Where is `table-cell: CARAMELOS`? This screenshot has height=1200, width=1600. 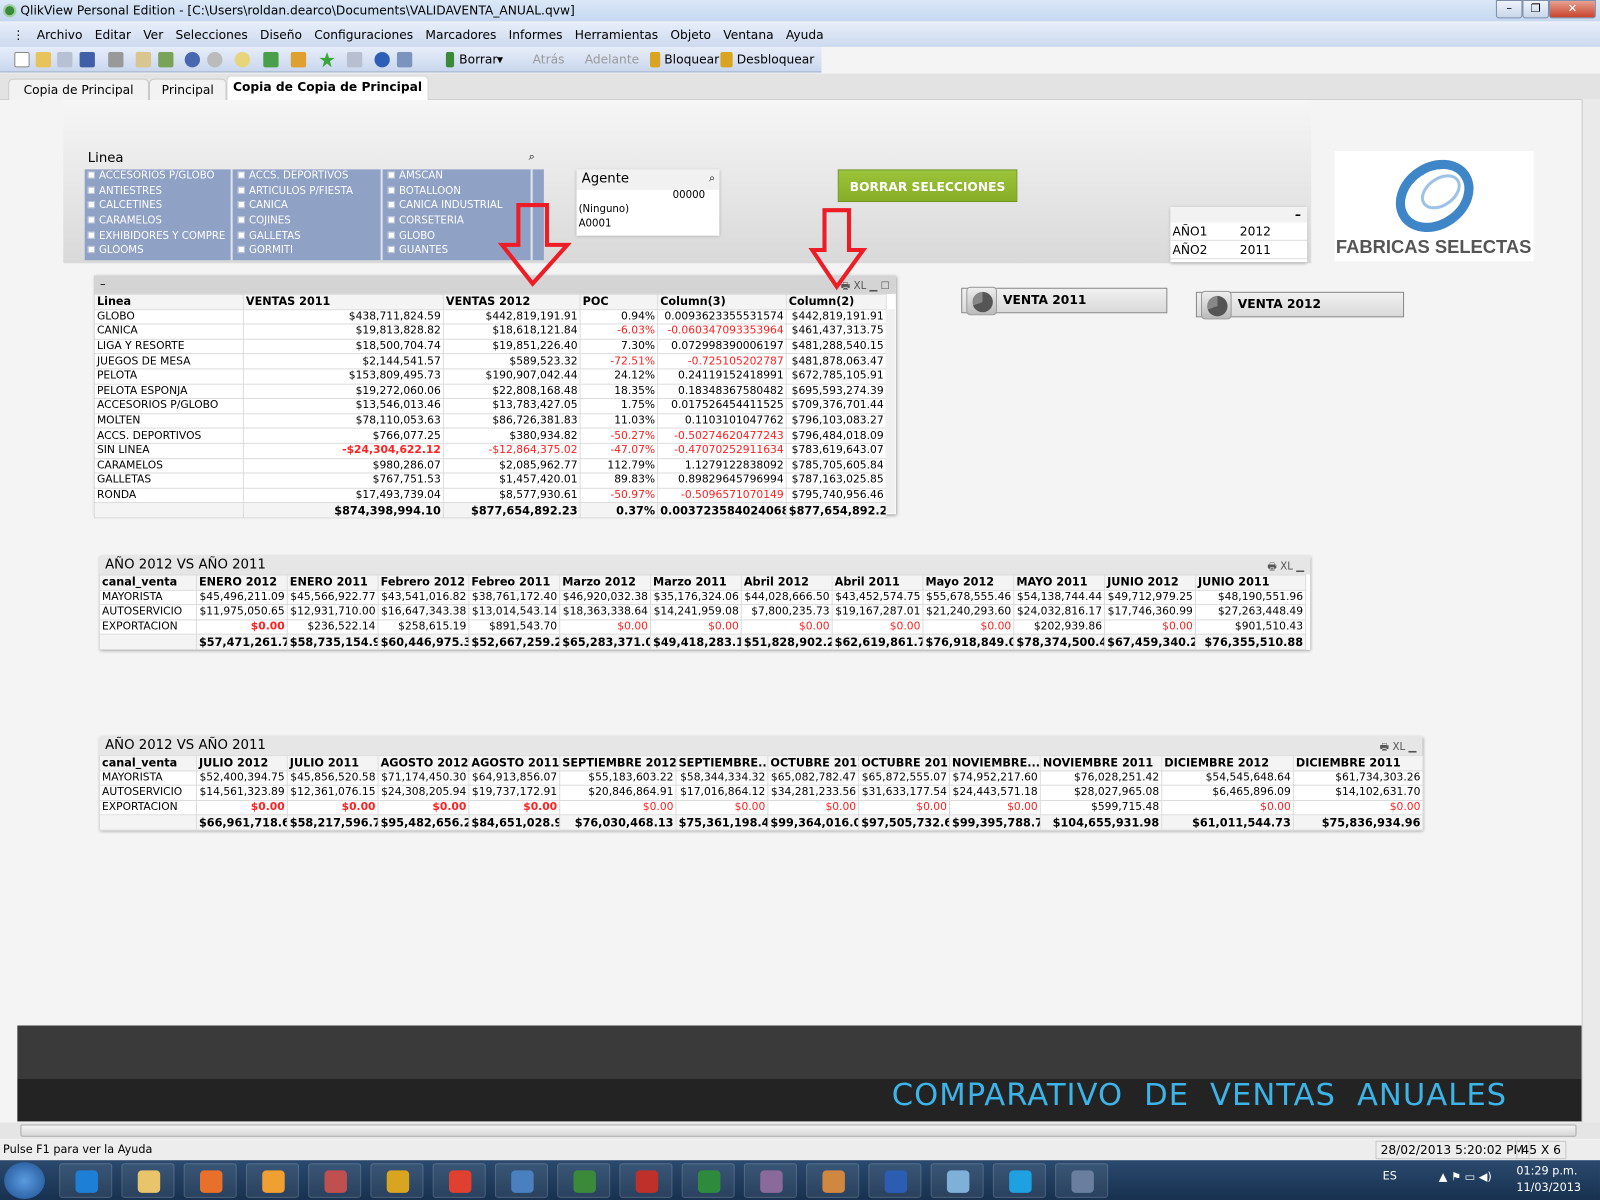
table-cell: CARAMELOS is located at coordinates (168, 465).